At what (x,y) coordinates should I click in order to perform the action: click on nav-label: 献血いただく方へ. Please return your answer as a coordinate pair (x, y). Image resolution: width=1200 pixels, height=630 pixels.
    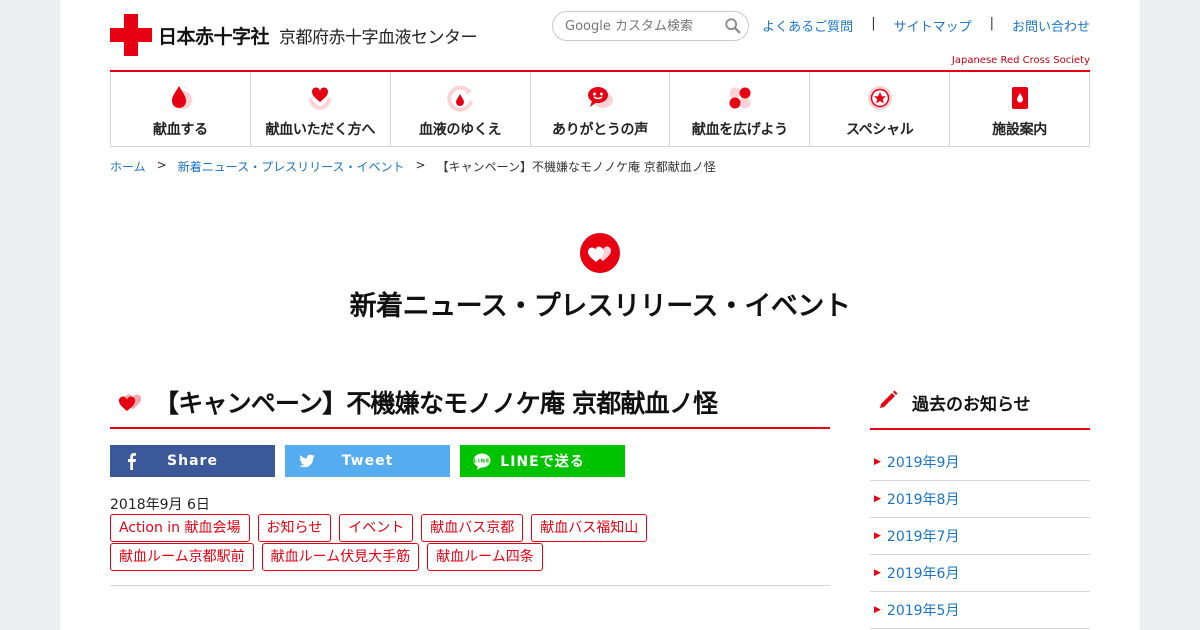
    Looking at the image, I should click on (320, 130).